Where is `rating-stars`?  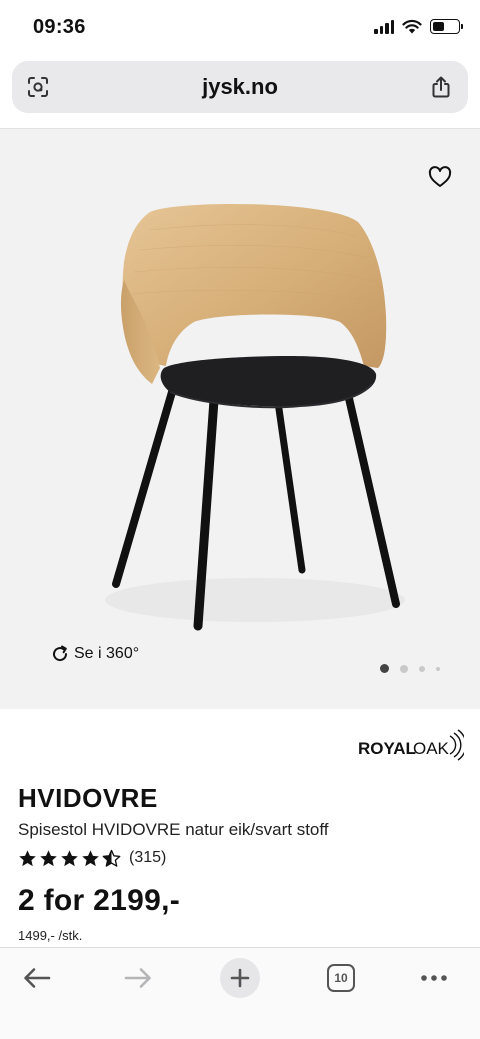
rating-stars is located at coordinates (69, 858).